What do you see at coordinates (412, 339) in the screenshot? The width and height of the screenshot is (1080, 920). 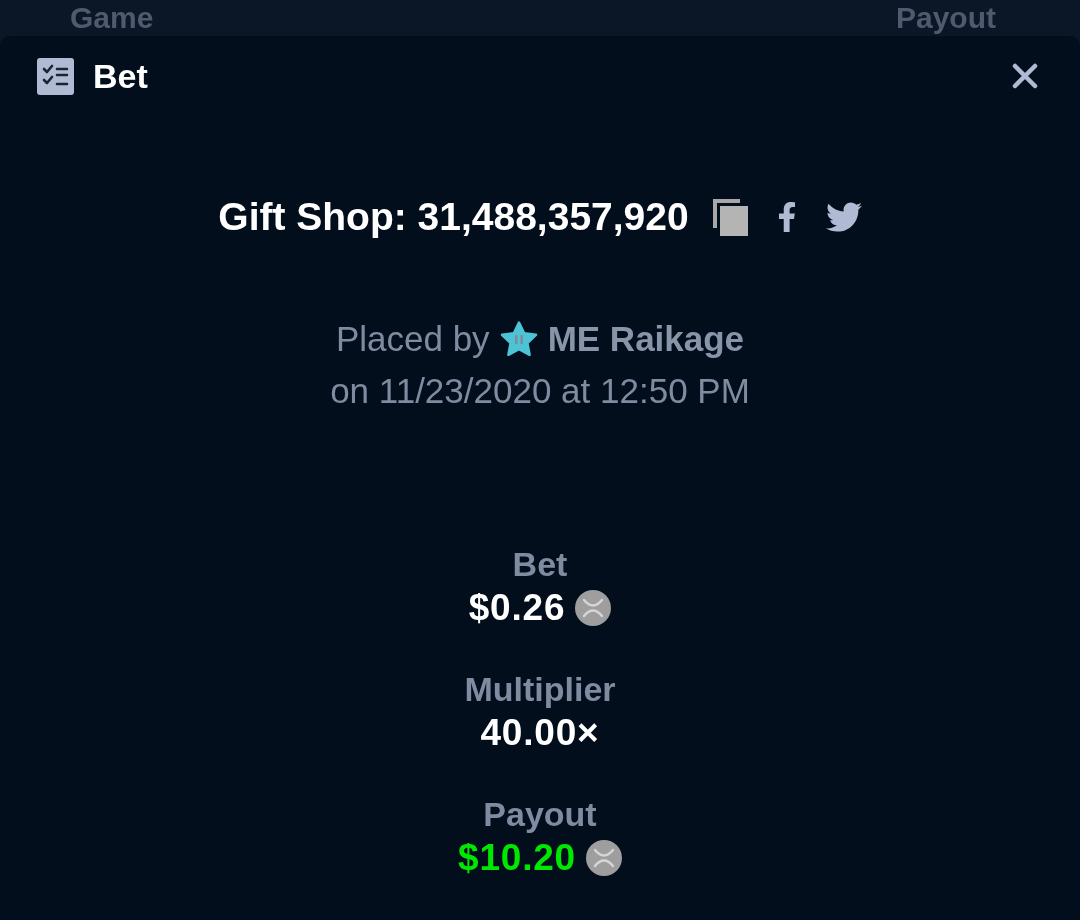 I see `placed-by-label: Placed by` at bounding box center [412, 339].